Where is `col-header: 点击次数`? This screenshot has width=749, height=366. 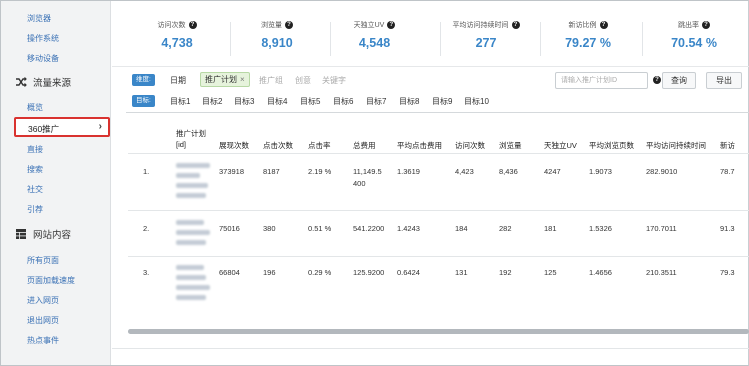 col-header: 点击次数 is located at coordinates (278, 145).